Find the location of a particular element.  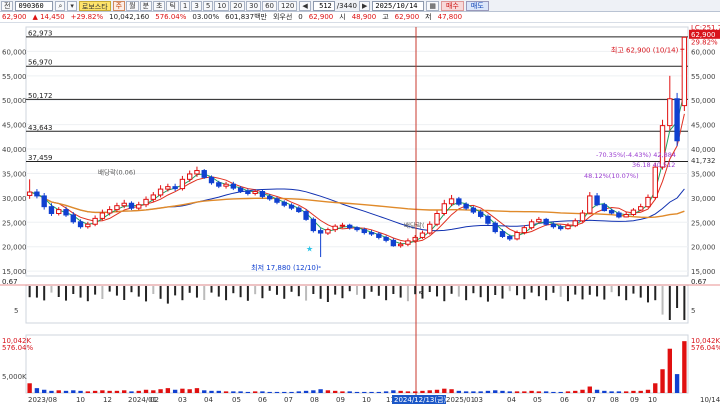

period-button-월: 월 is located at coordinates (132, 5).